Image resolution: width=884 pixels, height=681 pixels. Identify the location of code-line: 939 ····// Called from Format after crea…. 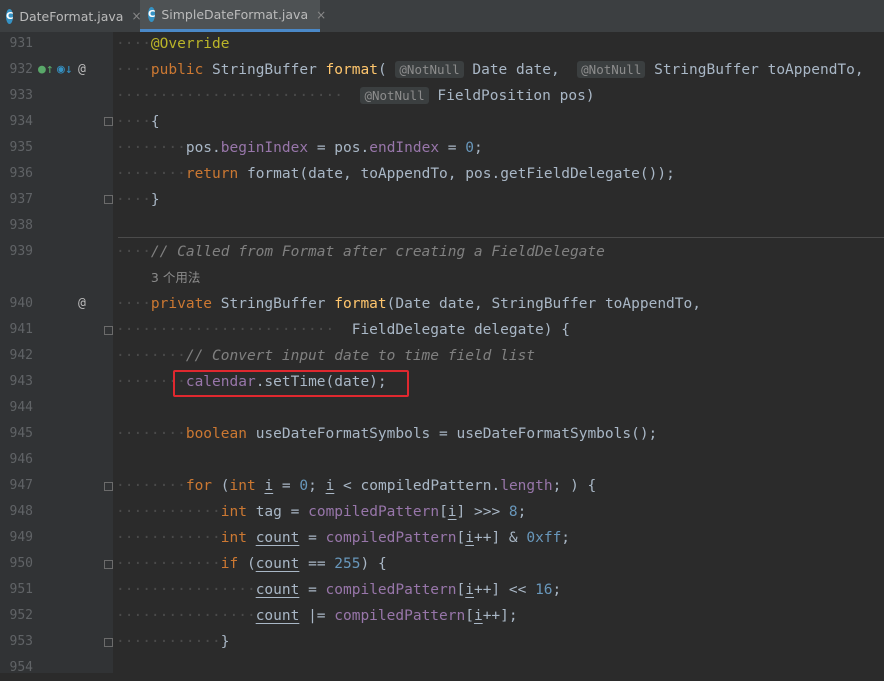
(442, 252).